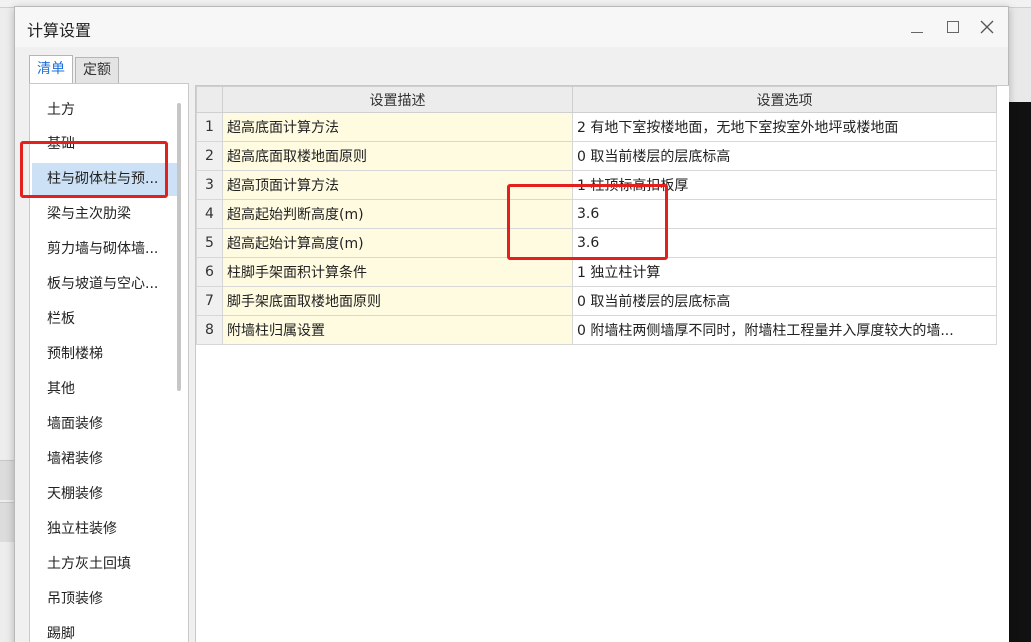  Describe the element at coordinates (59, 30) in the screenshot. I see `dialog-title: 计算设置` at that location.